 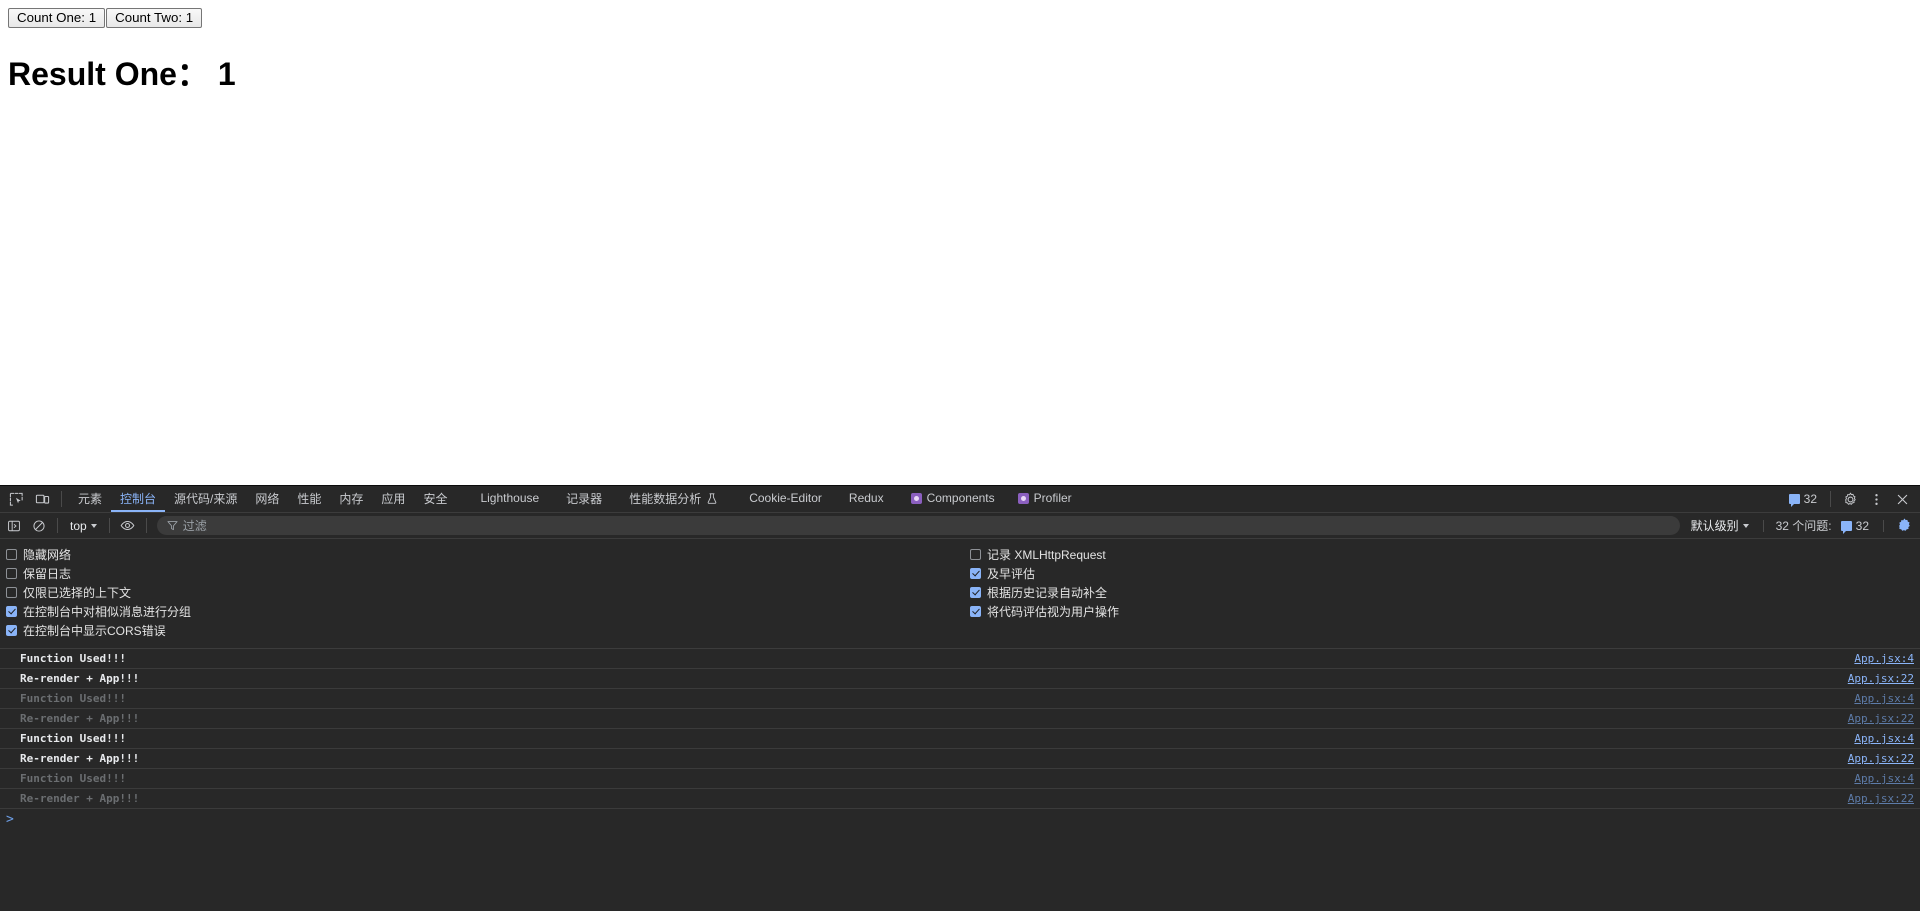 What do you see at coordinates (785, 498) in the screenshot?
I see `tab-label: Cookie-Editor` at bounding box center [785, 498].